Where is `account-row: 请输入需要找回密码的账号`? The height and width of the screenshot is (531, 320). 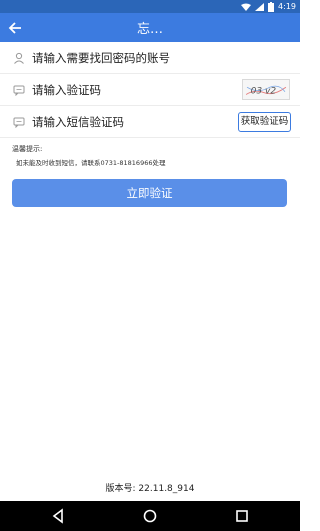
account-row: 请输入需要找回密码的账号 is located at coordinates (150, 58).